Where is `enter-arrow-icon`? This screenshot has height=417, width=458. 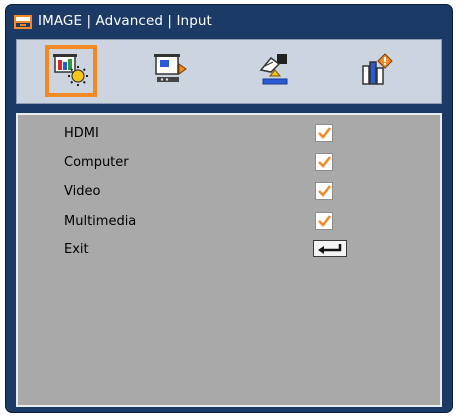 enter-arrow-icon is located at coordinates (330, 249).